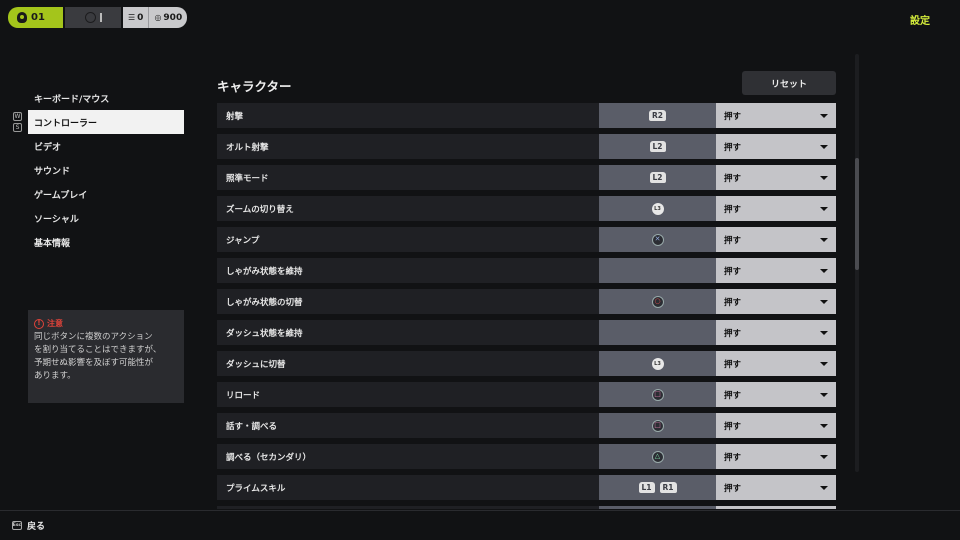  Describe the element at coordinates (526, 394) in the screenshot. I see `binding-row: リロード □ 押す` at that location.